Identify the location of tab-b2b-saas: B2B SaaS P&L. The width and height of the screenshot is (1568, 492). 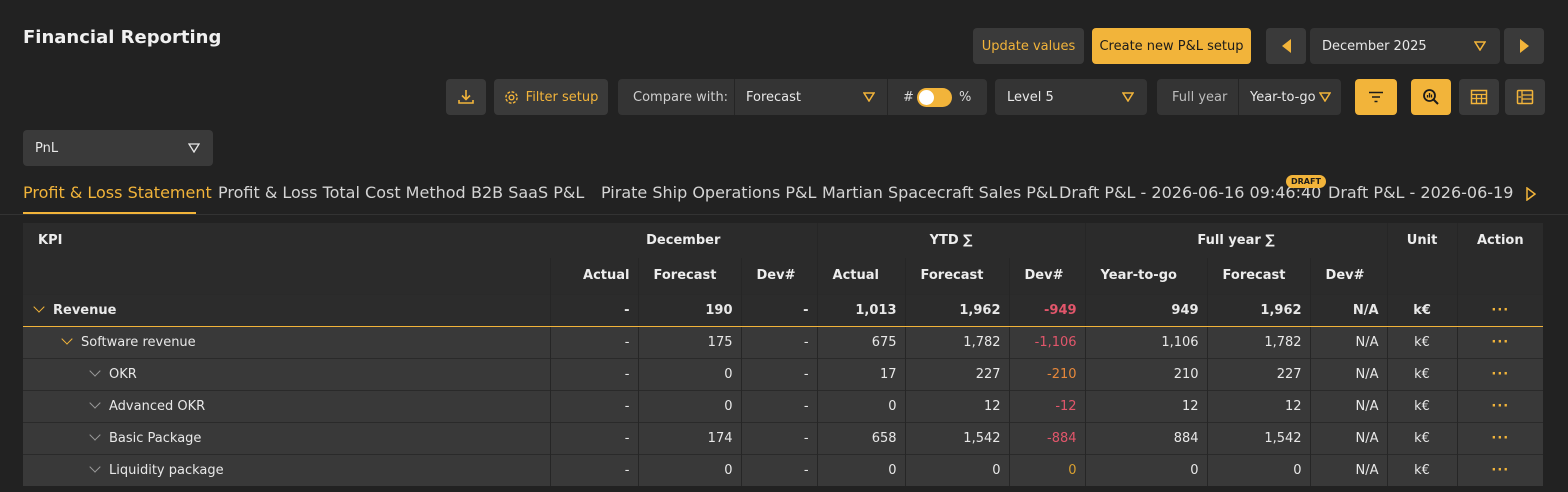
(527, 193).